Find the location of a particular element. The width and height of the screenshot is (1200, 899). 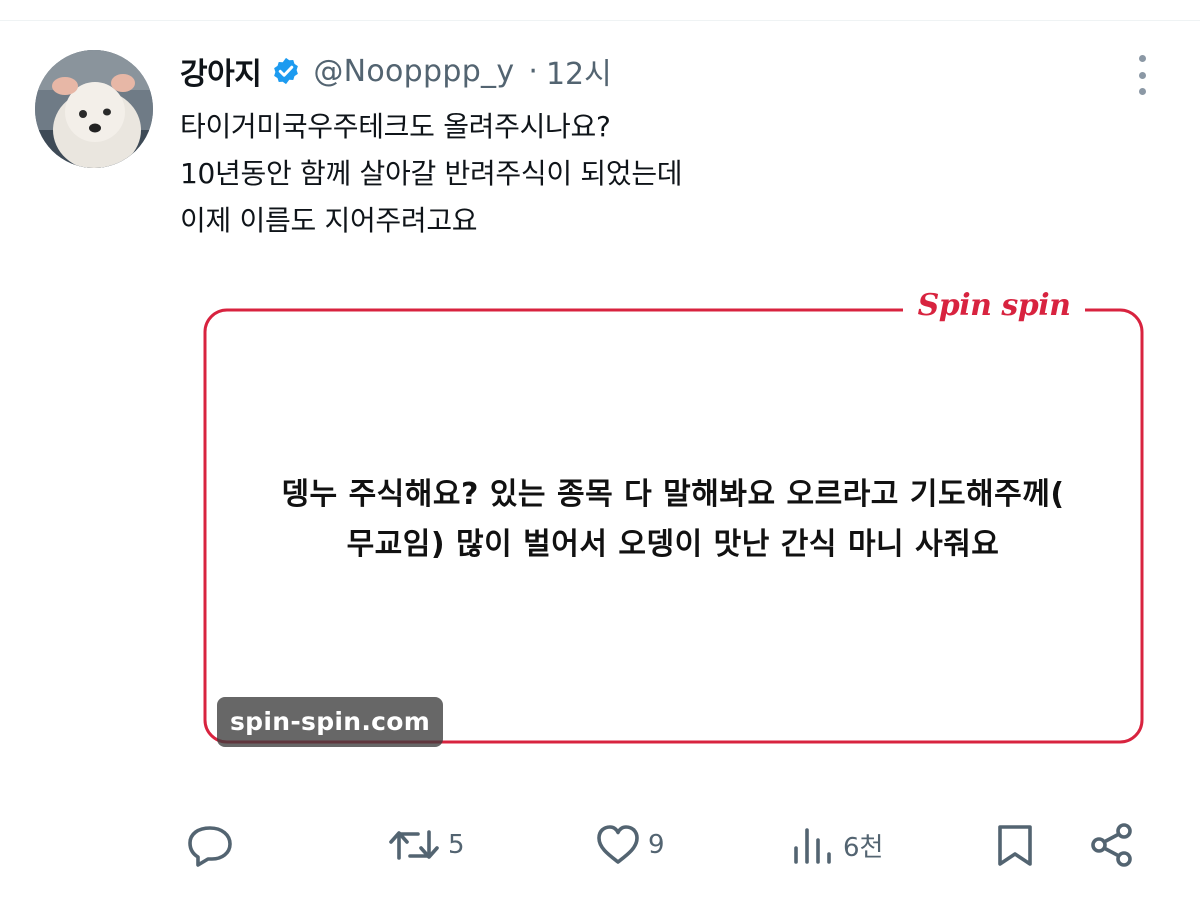

dog-avatar-image is located at coordinates (94, 109).